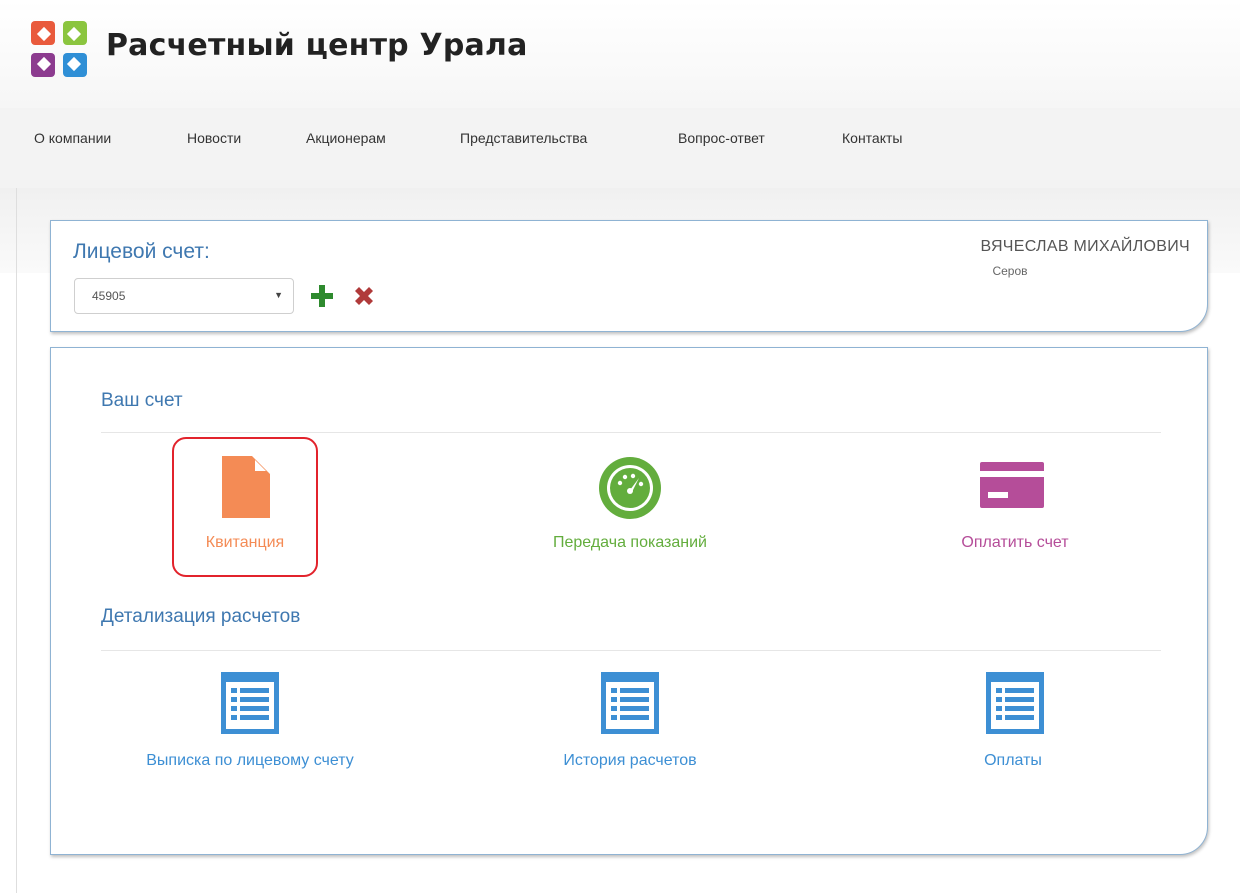 The height and width of the screenshot is (893, 1240). What do you see at coordinates (1013, 760) in the screenshot?
I see `tile-payments-label: Оплаты` at bounding box center [1013, 760].